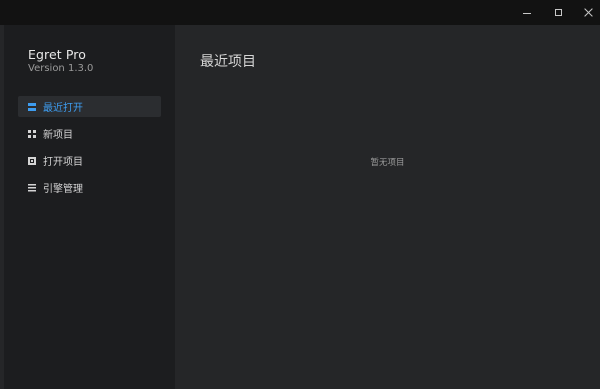  I want to click on minimize-icon, so click(527, 13).